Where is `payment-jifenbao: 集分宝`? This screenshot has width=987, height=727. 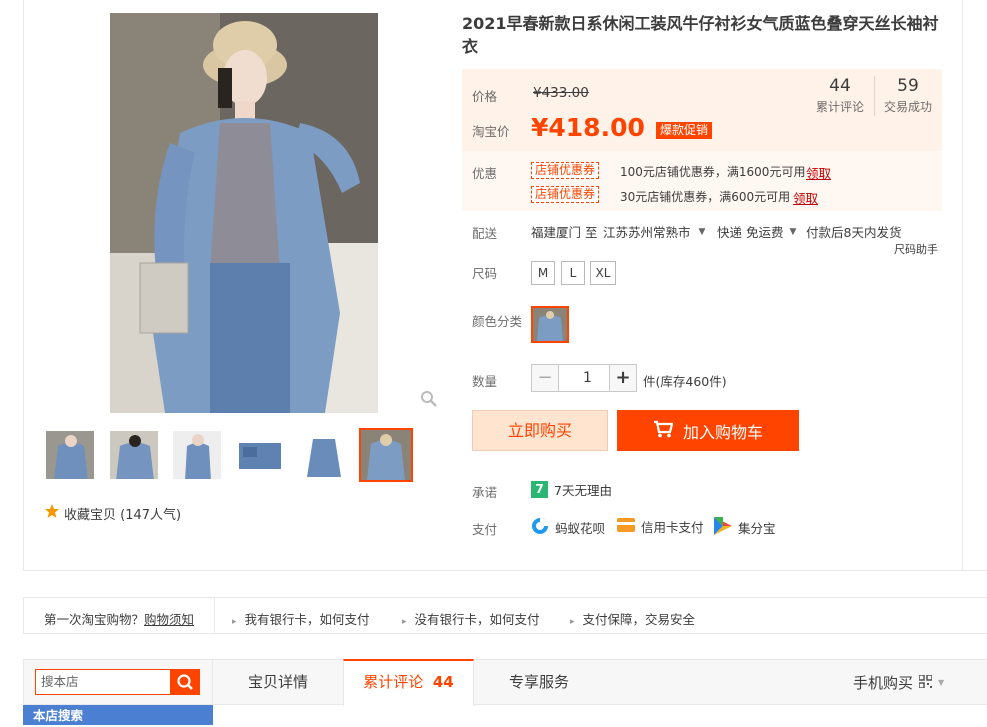
payment-jifenbao: 集分宝 is located at coordinates (745, 527).